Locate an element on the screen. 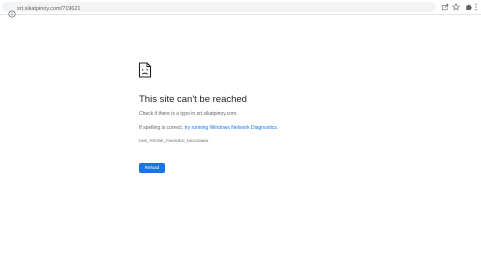 The width and height of the screenshot is (481, 273). error-code: DNS_PROBE_FINISHED_NXDOMAIN is located at coordinates (174, 140).